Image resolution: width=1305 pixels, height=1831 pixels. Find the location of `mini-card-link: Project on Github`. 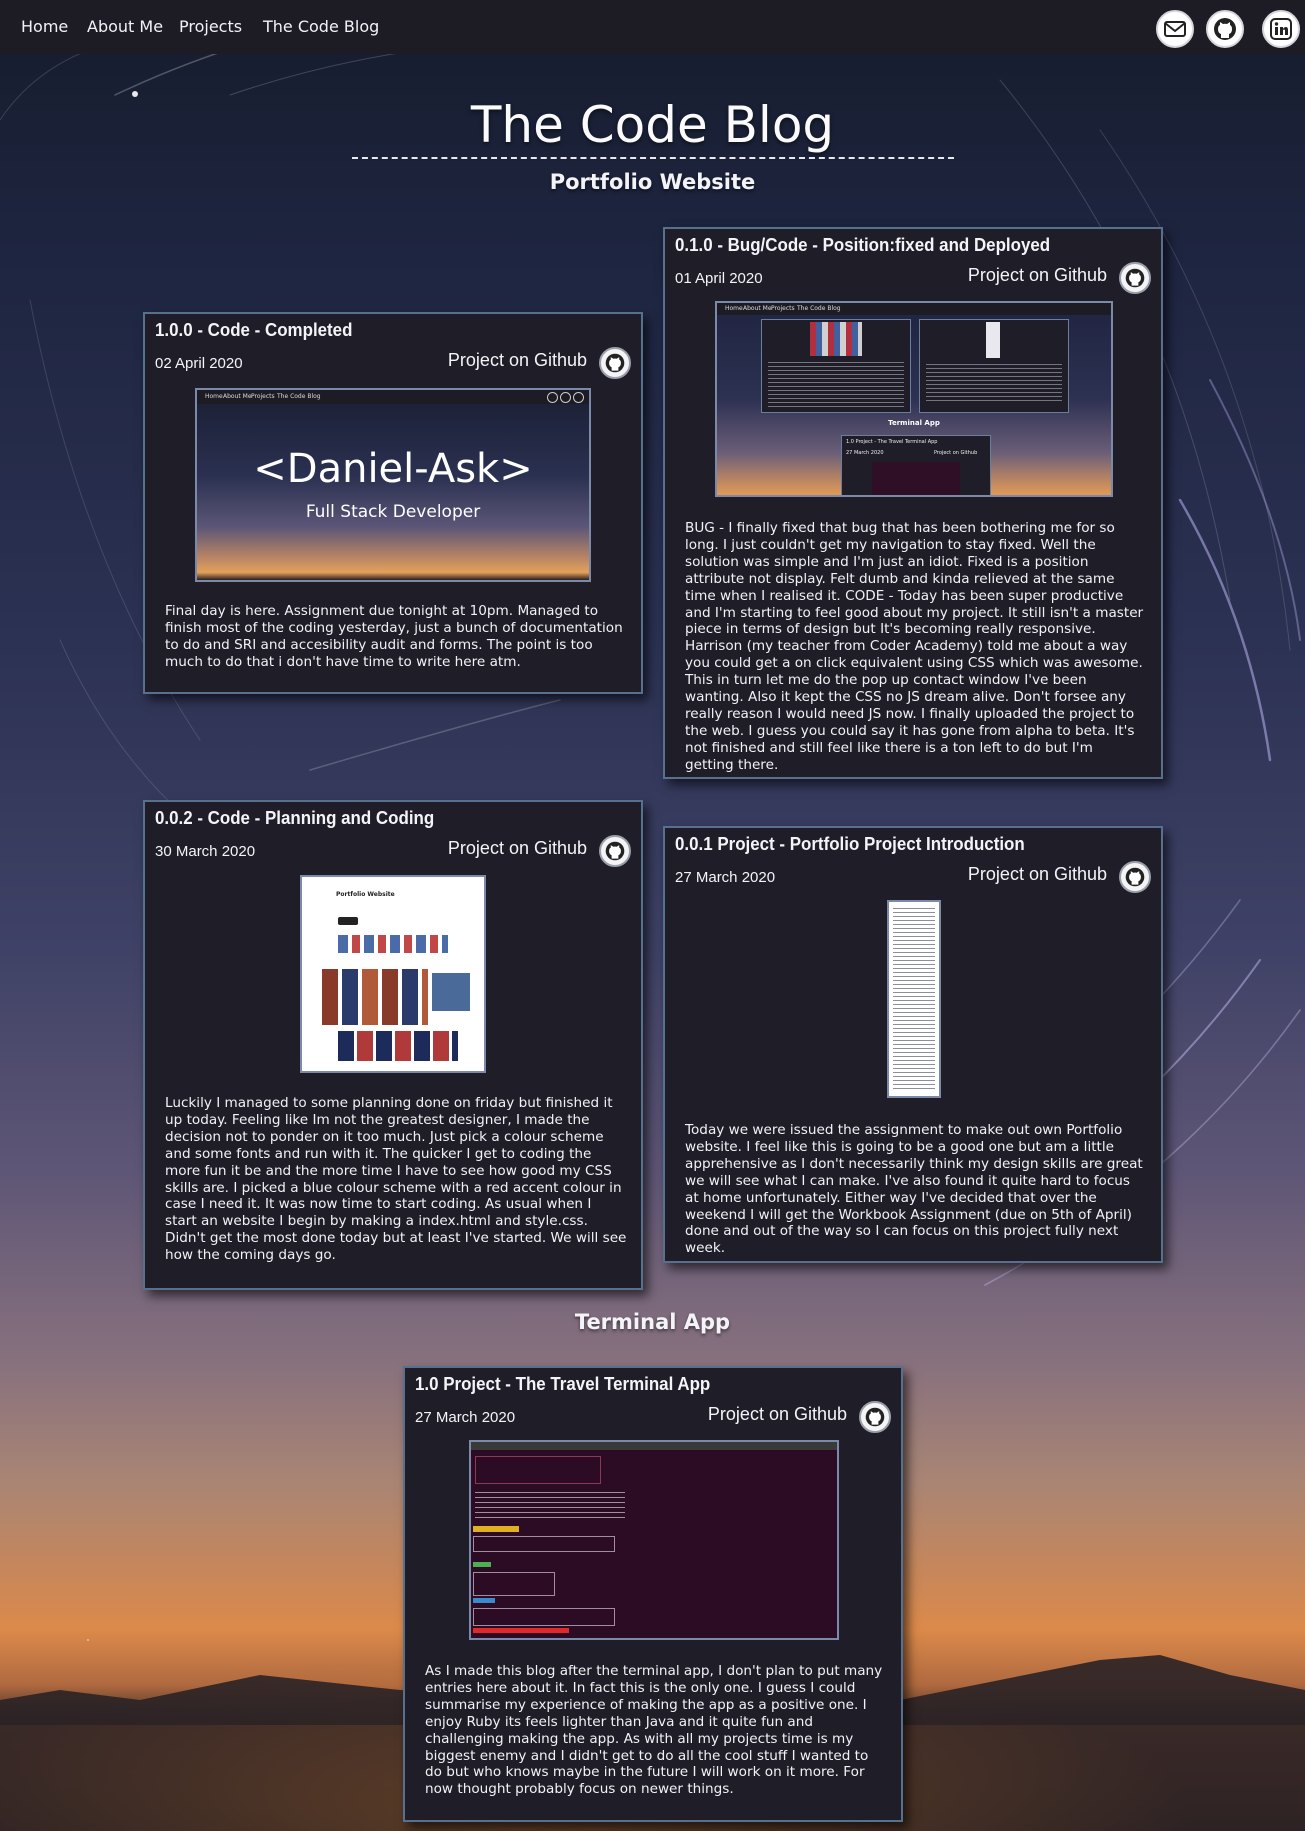

mini-card-link: Project on Github is located at coordinates (956, 453).